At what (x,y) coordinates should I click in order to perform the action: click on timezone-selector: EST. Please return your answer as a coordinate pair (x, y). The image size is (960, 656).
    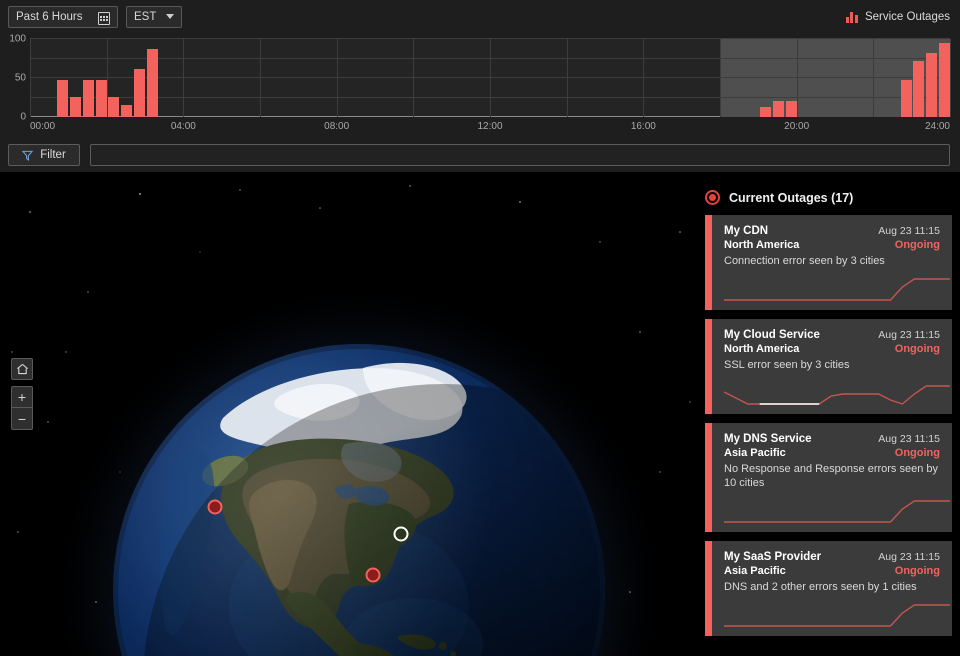
    Looking at the image, I should click on (154, 16).